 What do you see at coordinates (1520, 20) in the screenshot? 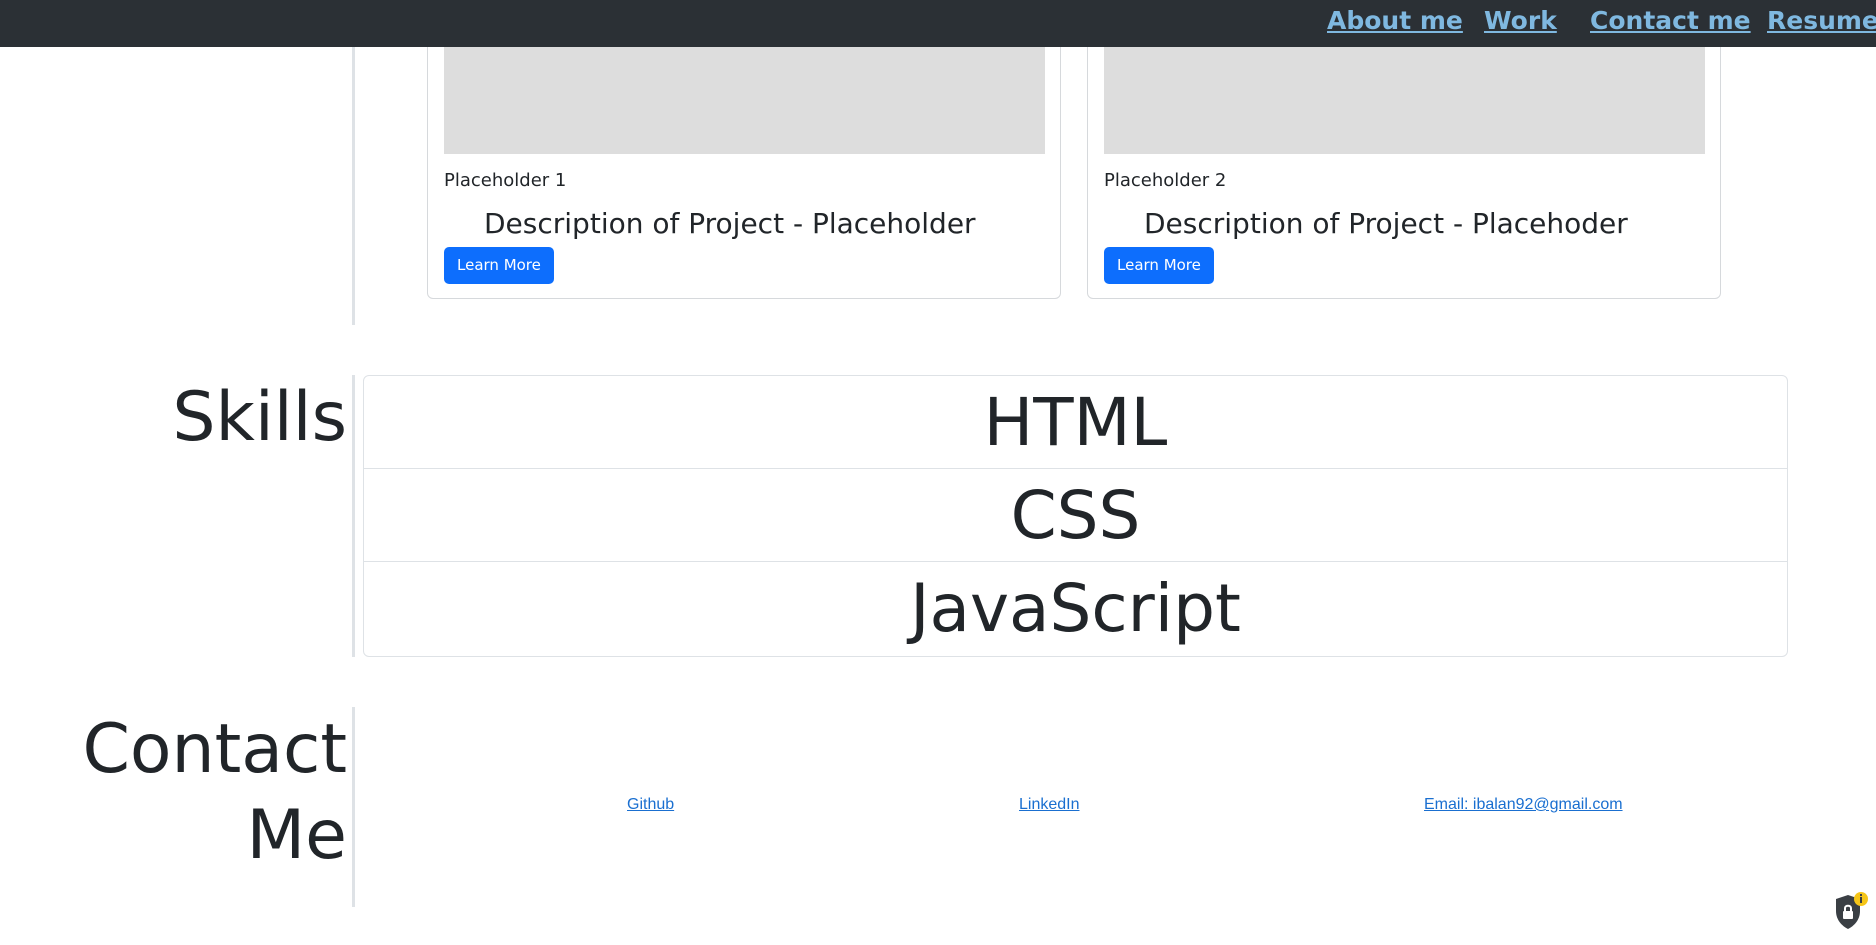
I see `nav-link-work: Work` at bounding box center [1520, 20].